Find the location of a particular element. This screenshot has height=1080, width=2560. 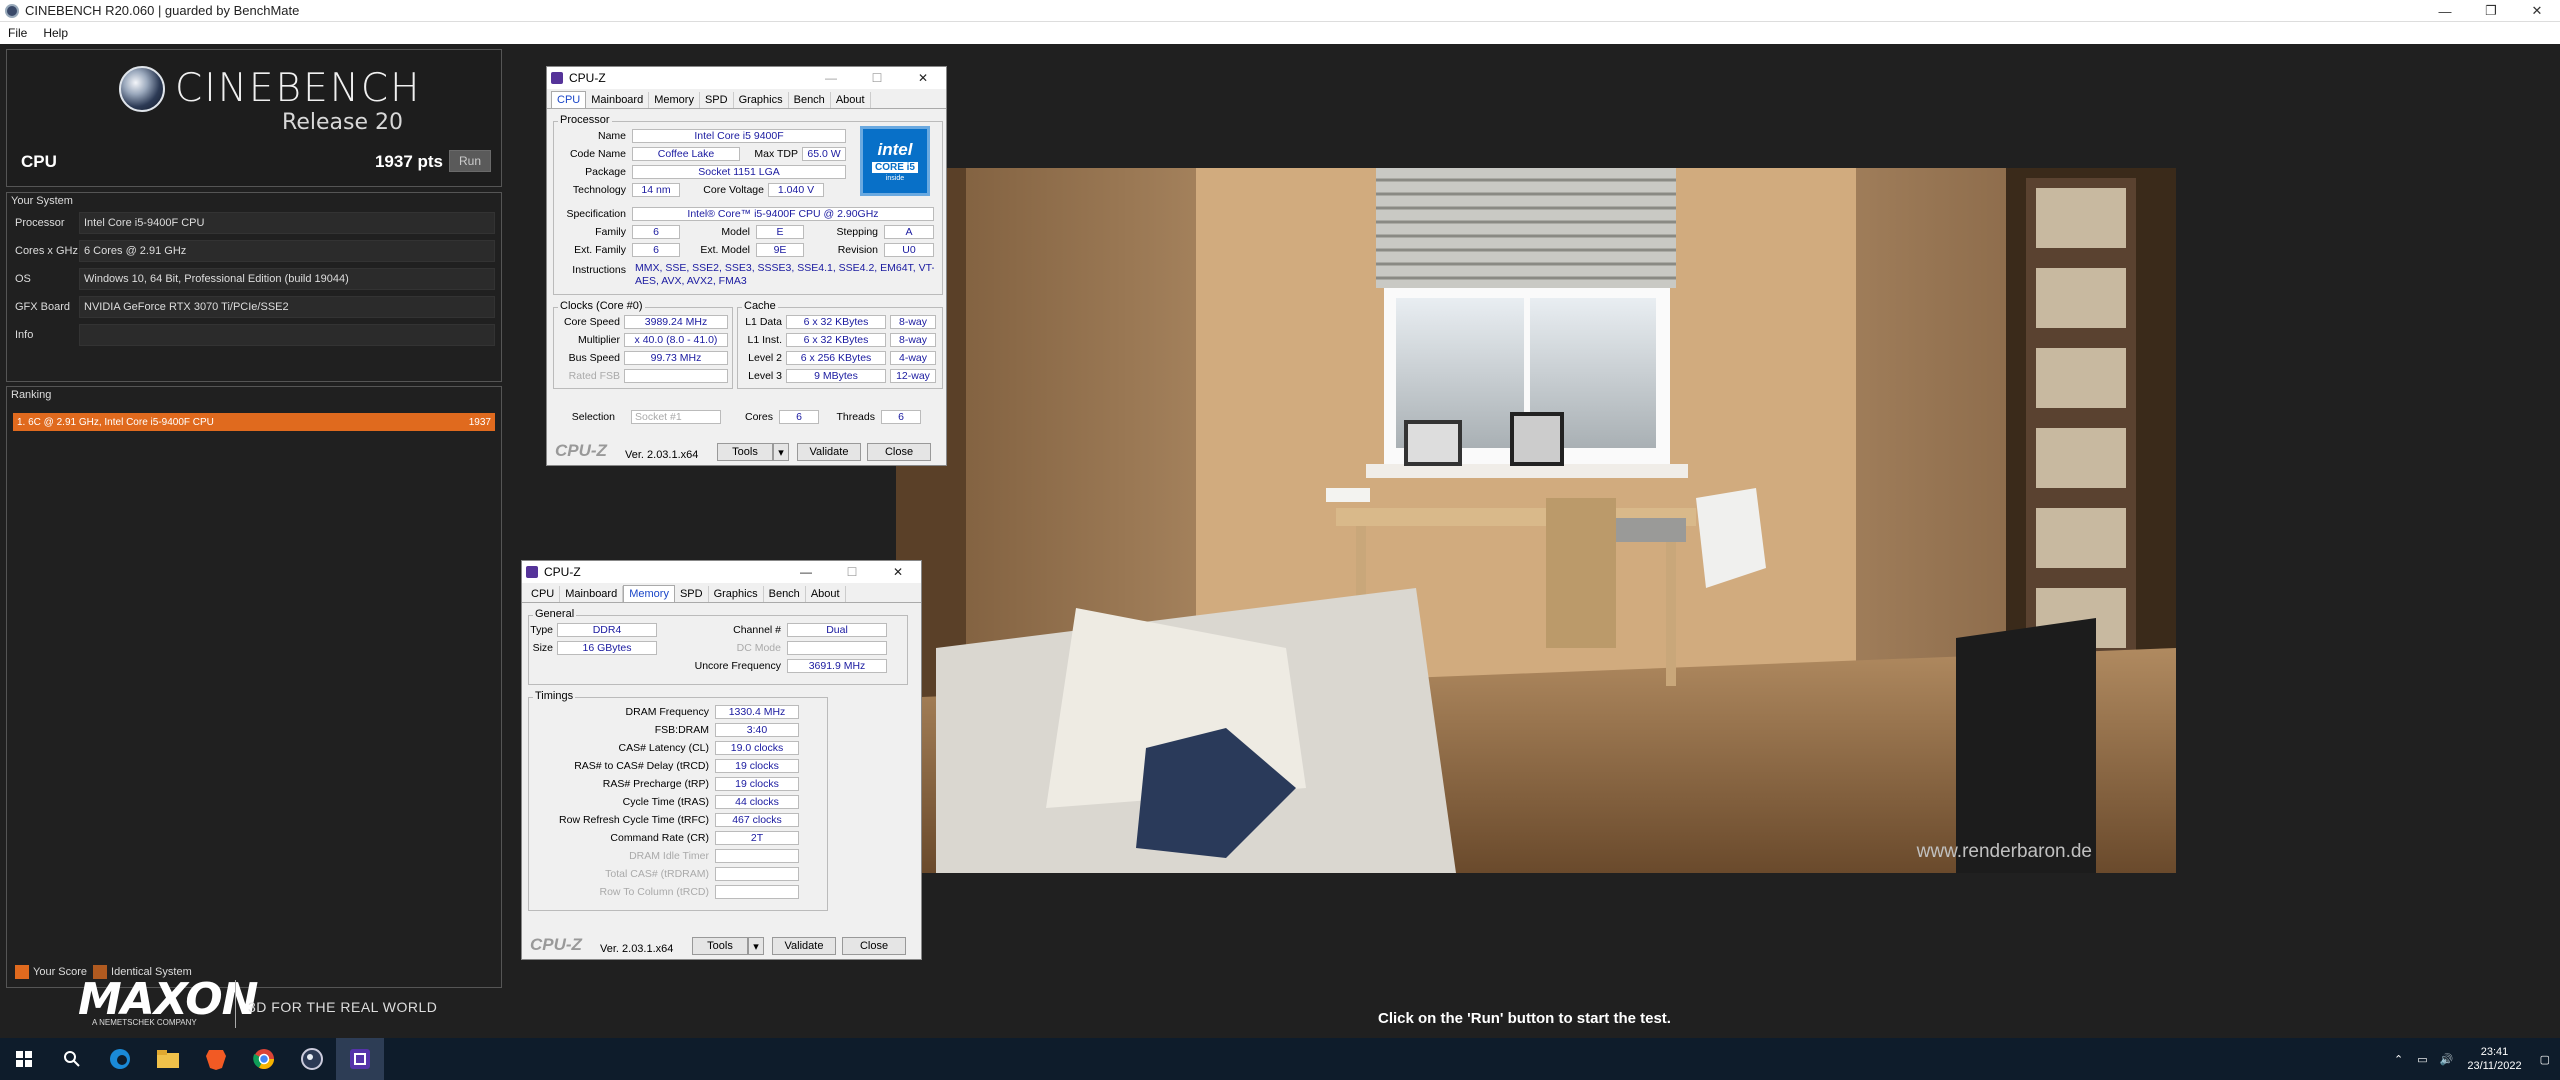

clock: 23:41 23/11/2022 is located at coordinates (2494, 1059).